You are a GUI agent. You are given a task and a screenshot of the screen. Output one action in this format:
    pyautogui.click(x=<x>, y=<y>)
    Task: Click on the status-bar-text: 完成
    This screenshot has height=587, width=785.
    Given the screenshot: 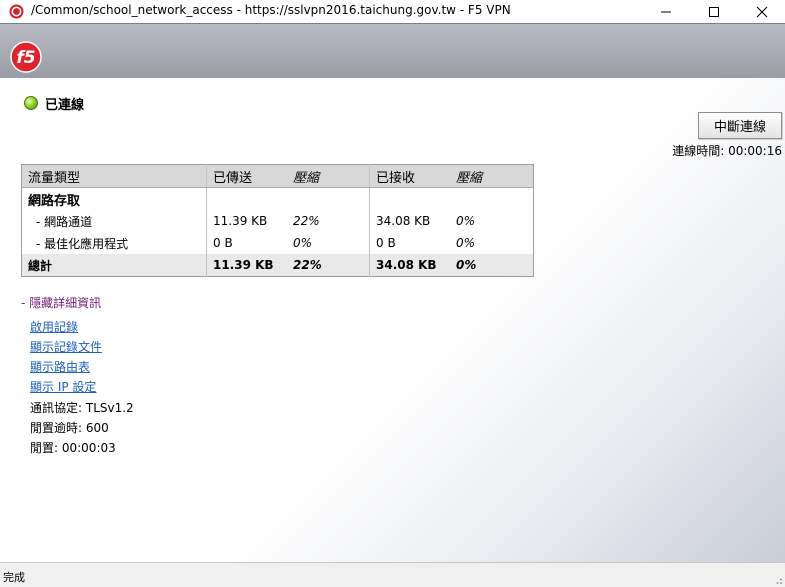 What is the action you would take?
    pyautogui.click(x=14, y=577)
    